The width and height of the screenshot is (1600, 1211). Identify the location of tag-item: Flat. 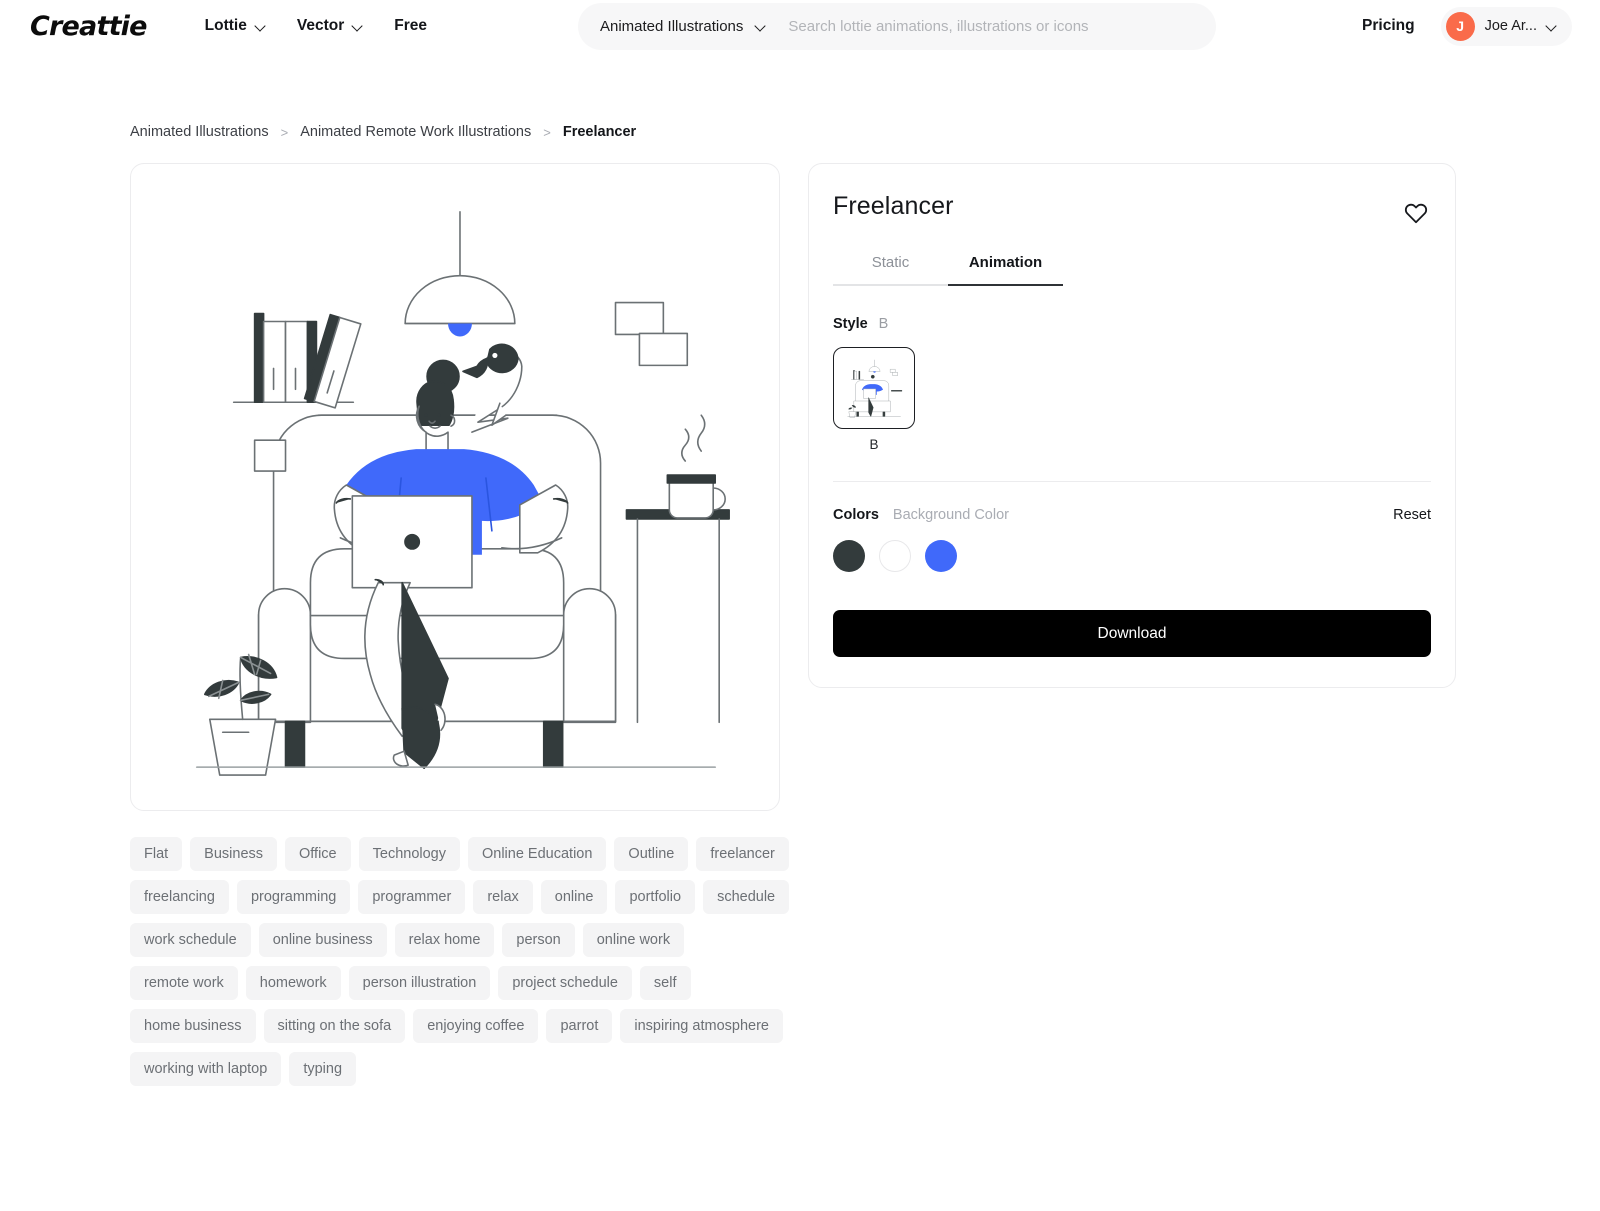
(156, 854).